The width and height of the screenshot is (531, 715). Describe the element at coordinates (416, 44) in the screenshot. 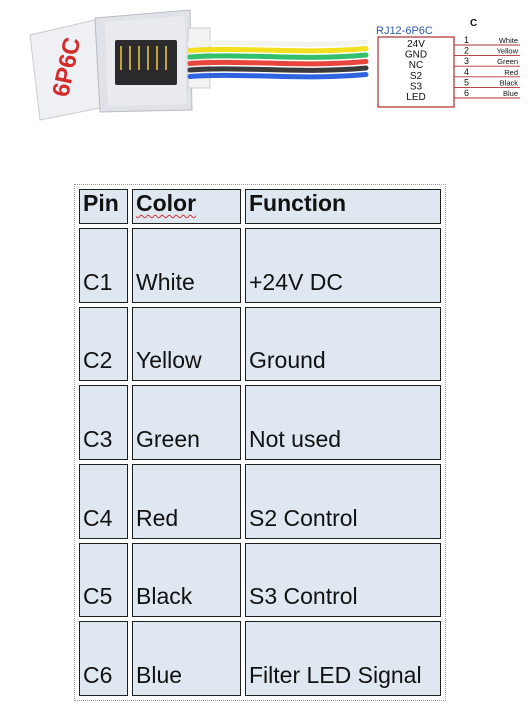

I see `signal-label: 24V` at that location.